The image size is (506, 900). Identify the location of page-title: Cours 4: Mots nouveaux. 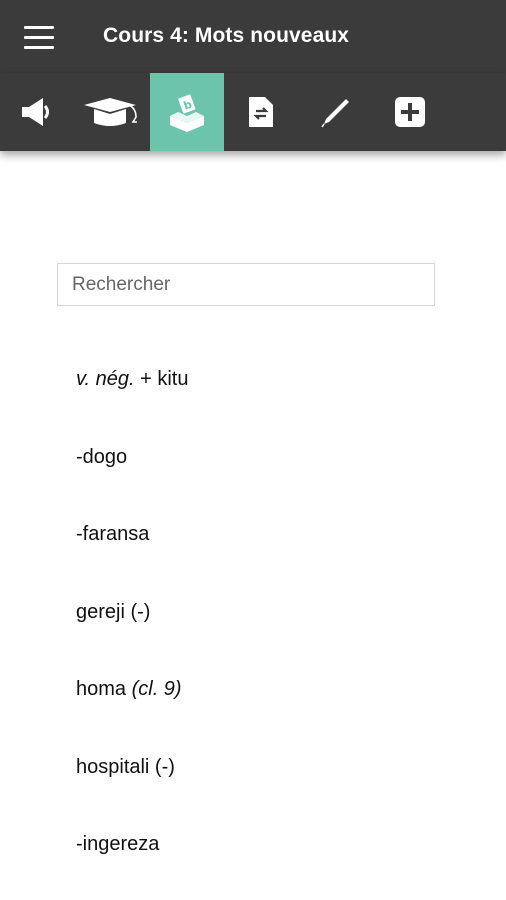
(226, 35).